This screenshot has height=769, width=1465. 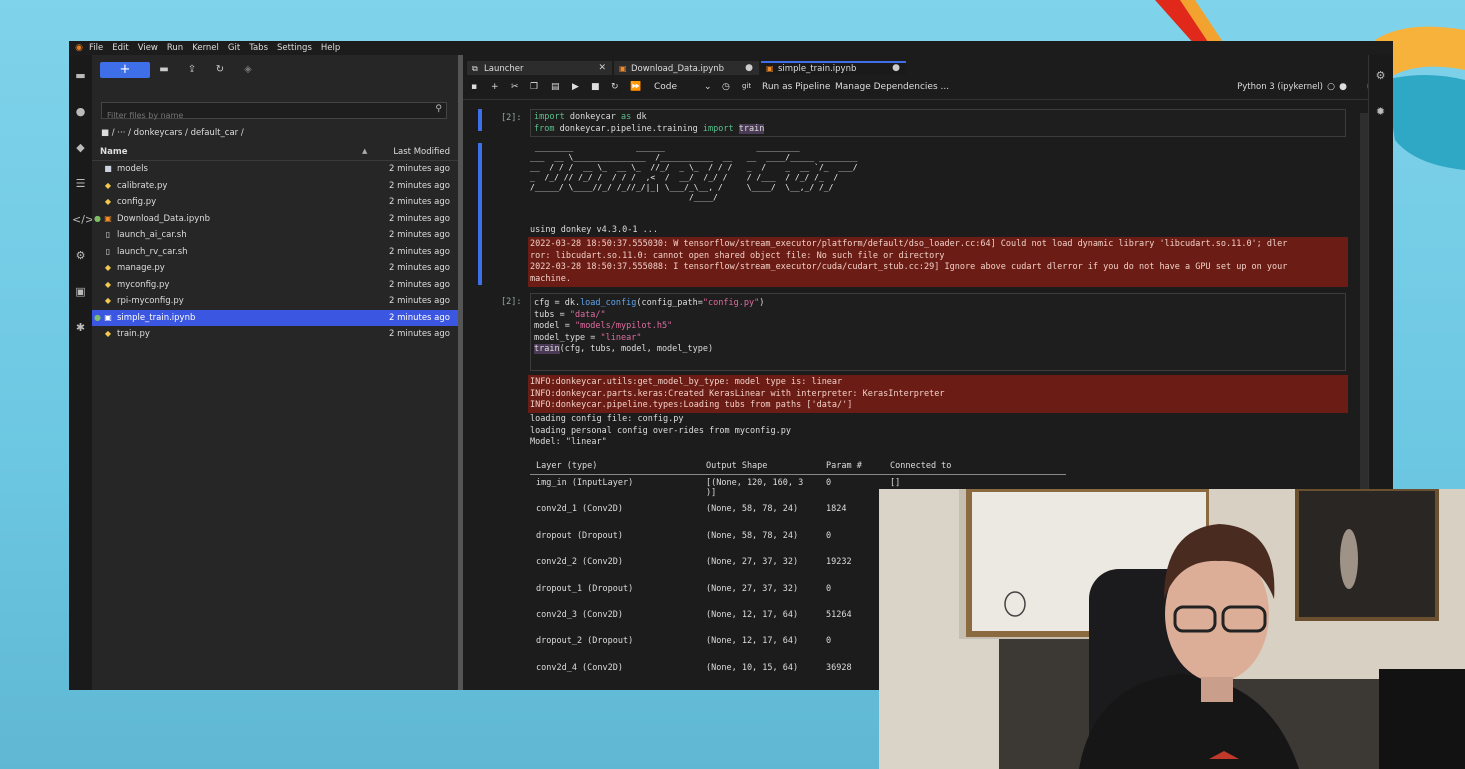 I want to click on menu-tabs: Tabs, so click(x=258, y=48).